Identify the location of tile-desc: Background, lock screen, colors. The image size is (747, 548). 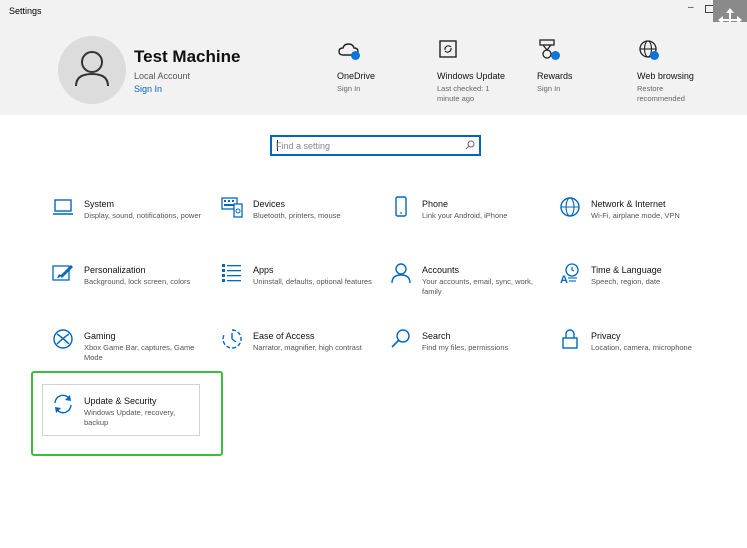
(137, 281).